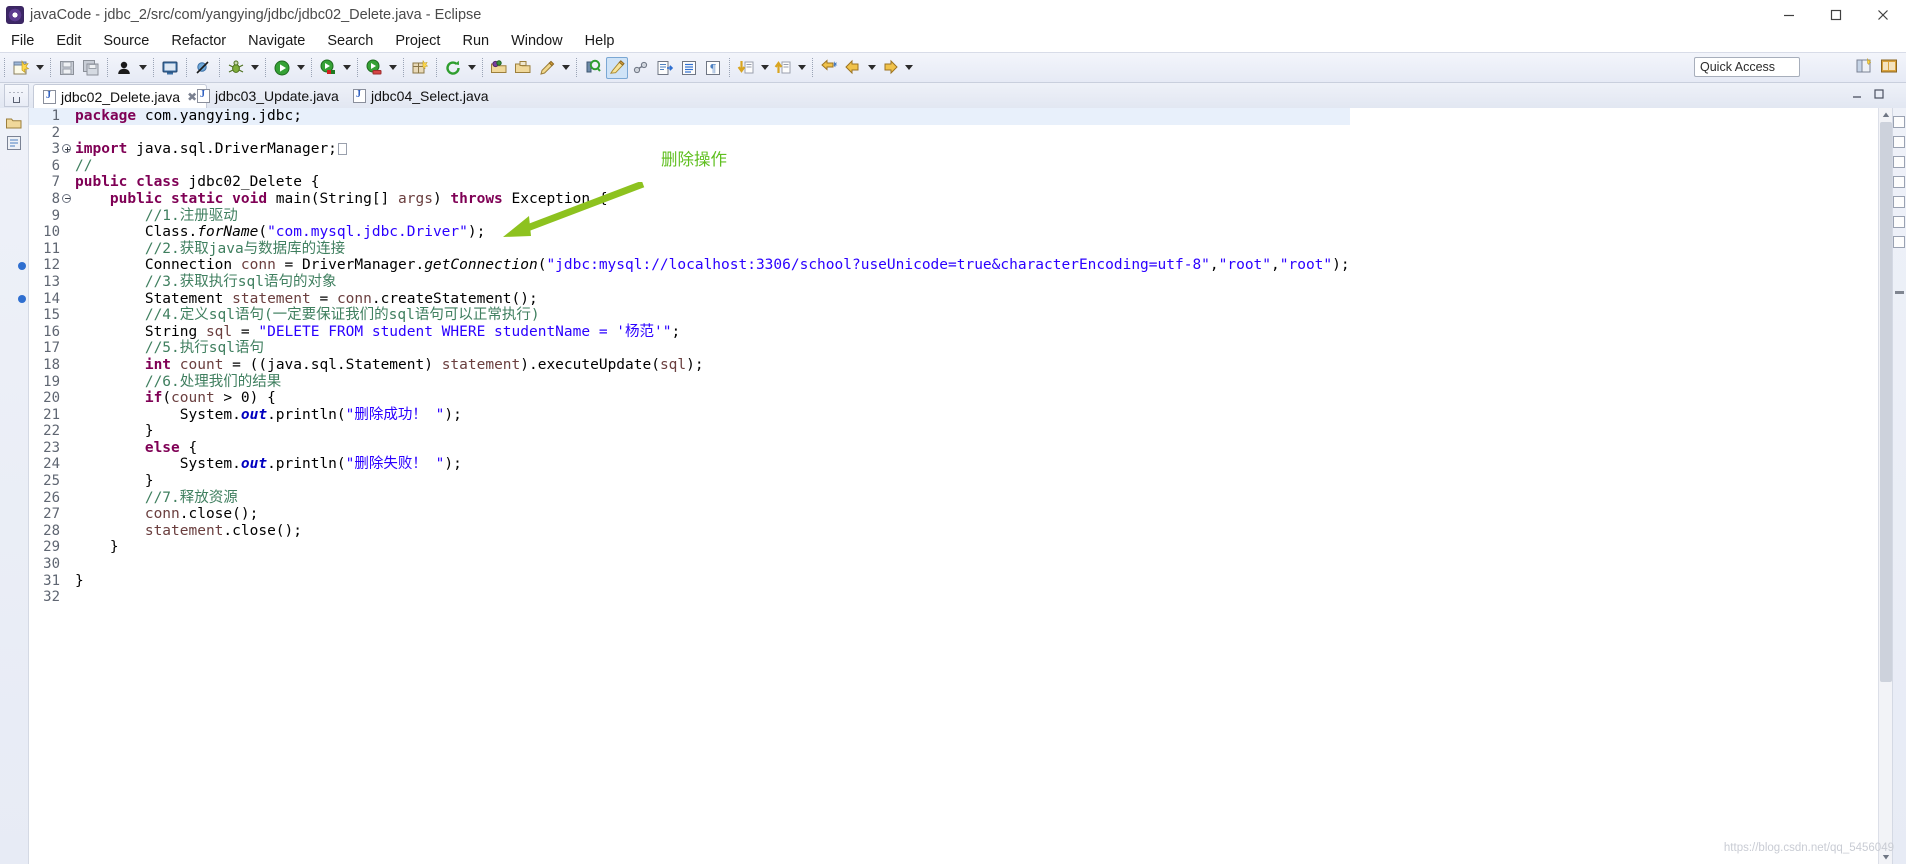 The width and height of the screenshot is (1906, 864). I want to click on save-icon, so click(67, 68).